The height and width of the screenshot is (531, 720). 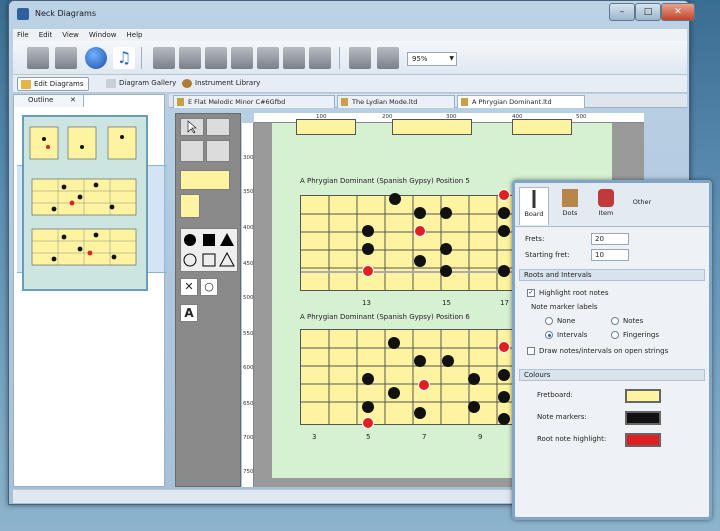 What do you see at coordinates (604, 351) in the screenshot?
I see `draw-open-strings-label: Draw notes/intervals on open strings` at bounding box center [604, 351].